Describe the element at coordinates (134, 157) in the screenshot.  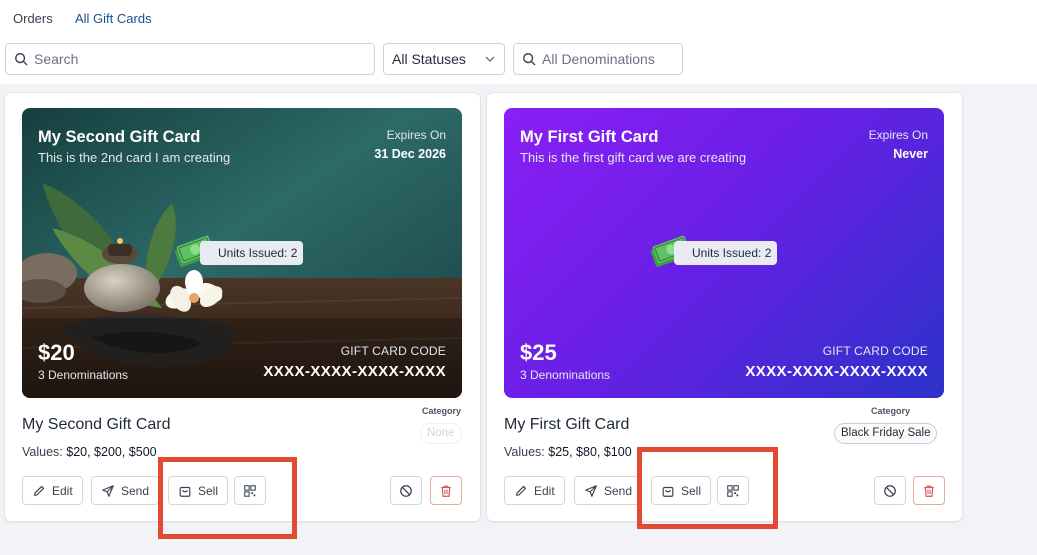
I see `gift-card-subtitle: This is the 2nd card I am creating` at that location.